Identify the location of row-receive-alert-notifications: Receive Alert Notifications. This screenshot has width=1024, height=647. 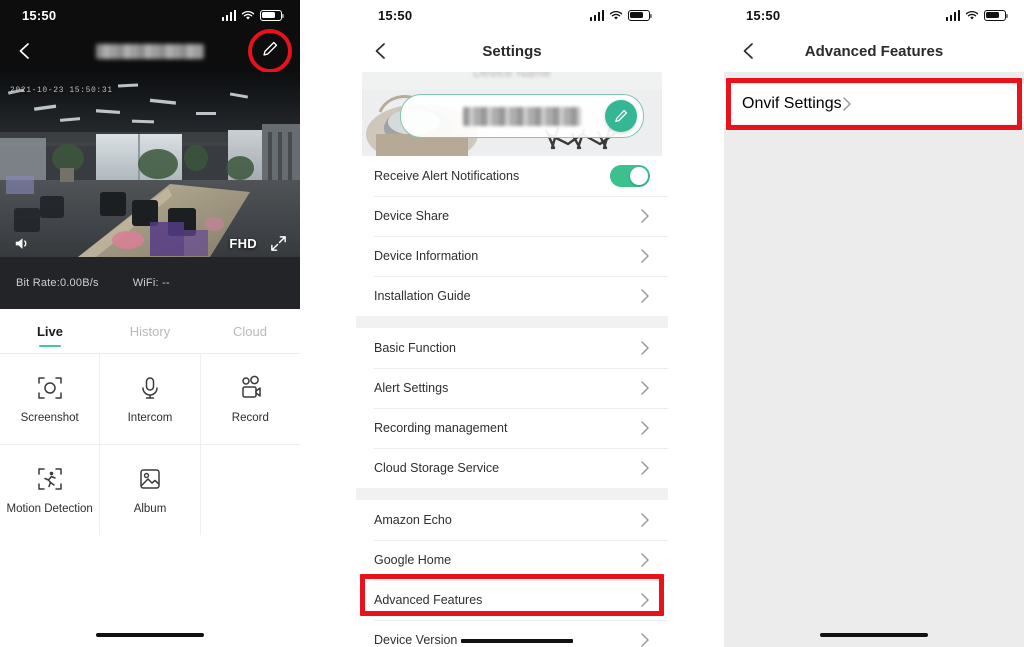
(512, 176).